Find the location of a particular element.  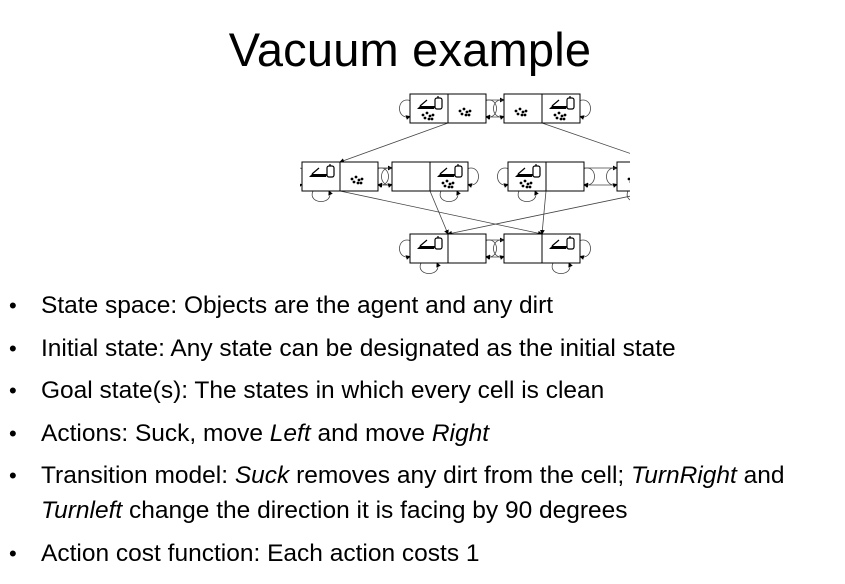

bullet-emphasis: Right is located at coordinates (460, 433).